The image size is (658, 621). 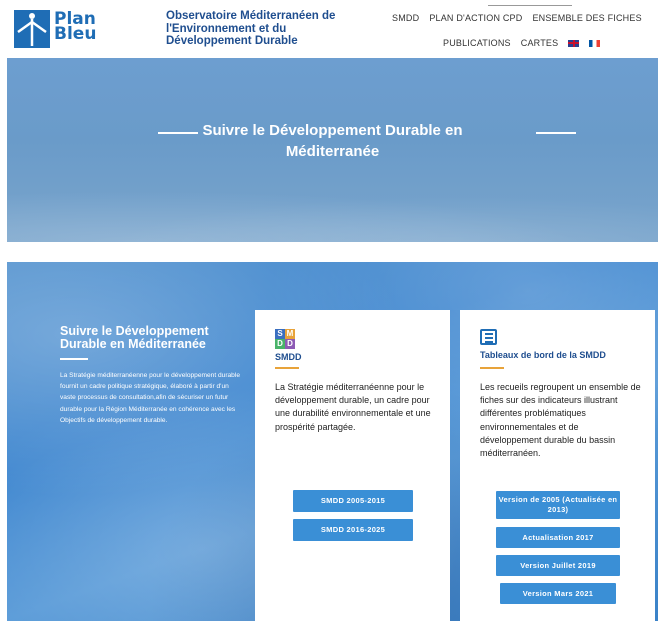 I want to click on tableaux-card-underline, so click(x=492, y=368).